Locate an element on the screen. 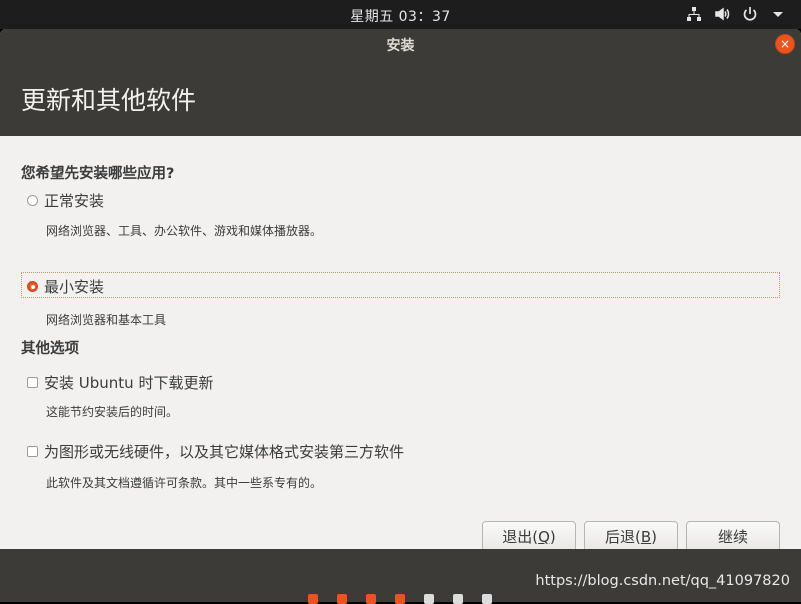  close-icon: × is located at coordinates (785, 44).